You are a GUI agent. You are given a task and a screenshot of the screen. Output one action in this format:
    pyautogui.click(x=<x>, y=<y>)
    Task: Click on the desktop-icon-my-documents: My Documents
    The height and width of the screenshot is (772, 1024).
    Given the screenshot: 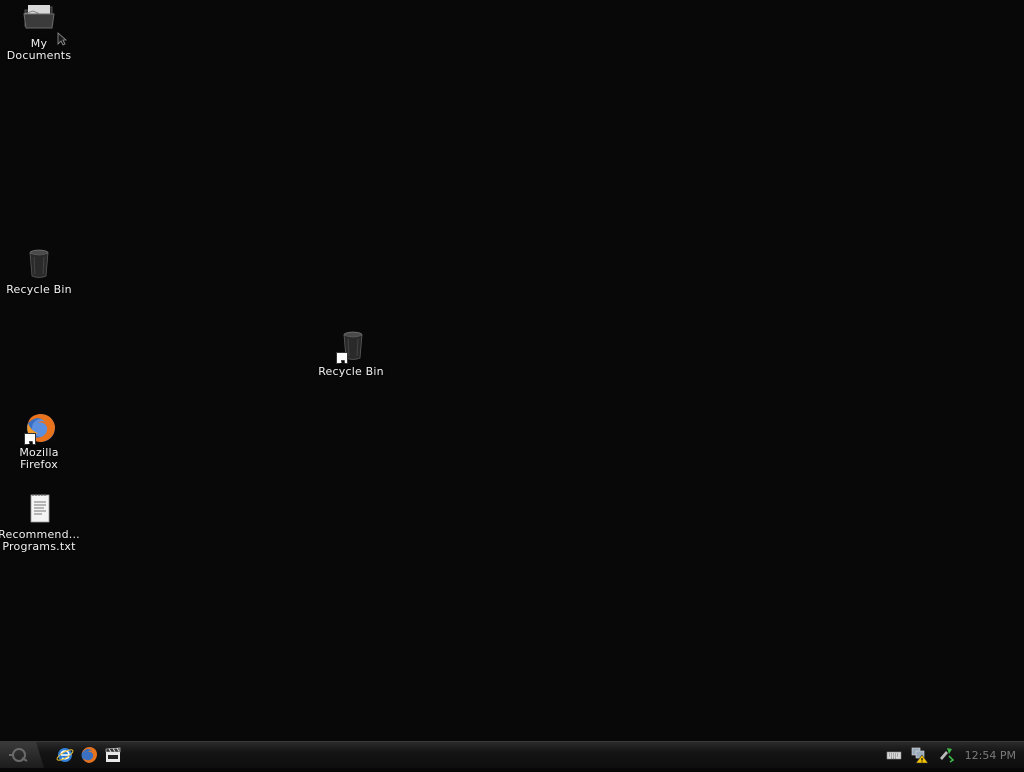 What is the action you would take?
    pyautogui.click(x=39, y=32)
    